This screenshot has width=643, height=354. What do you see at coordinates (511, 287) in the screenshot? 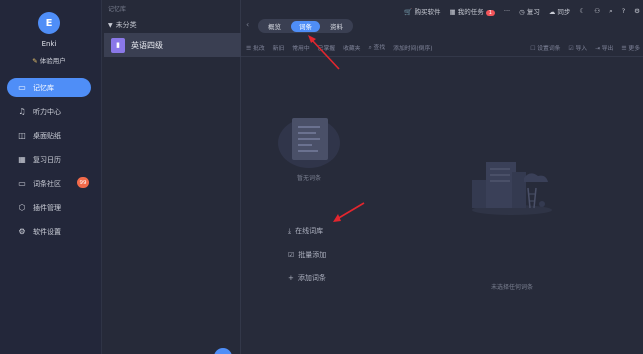
I see `detail-empty-message: 未选择任何词条` at bounding box center [511, 287].